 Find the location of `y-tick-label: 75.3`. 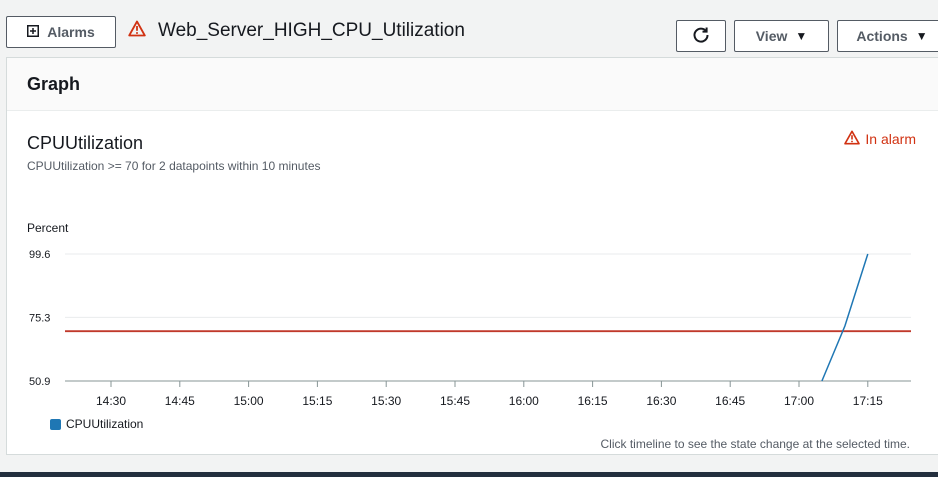

y-tick-label: 75.3 is located at coordinates (39, 318).